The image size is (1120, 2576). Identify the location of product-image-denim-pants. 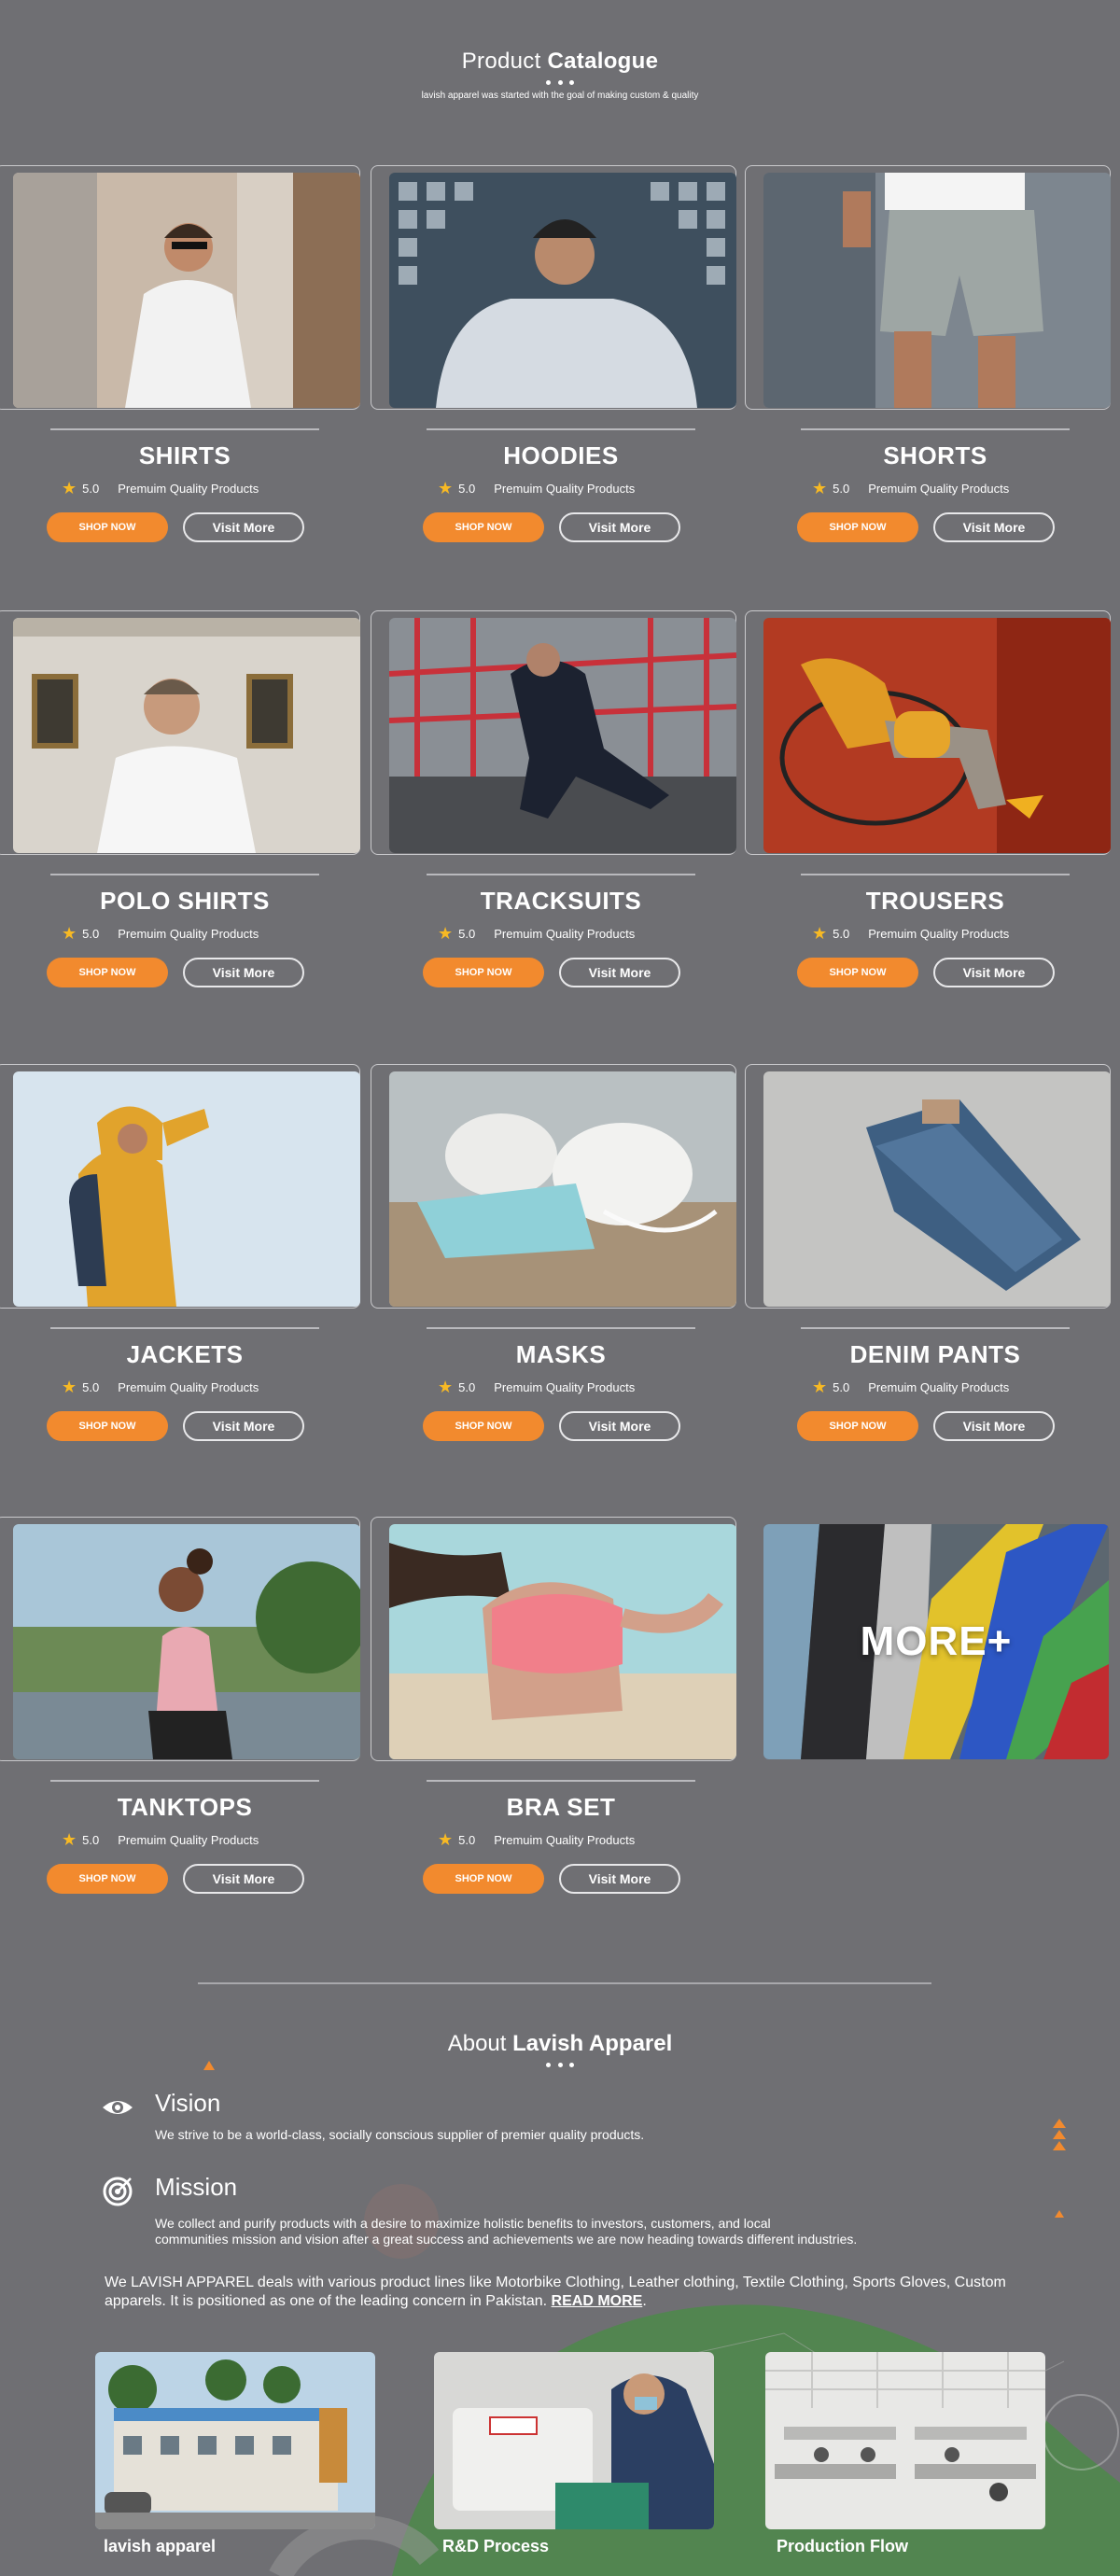
(937, 1189).